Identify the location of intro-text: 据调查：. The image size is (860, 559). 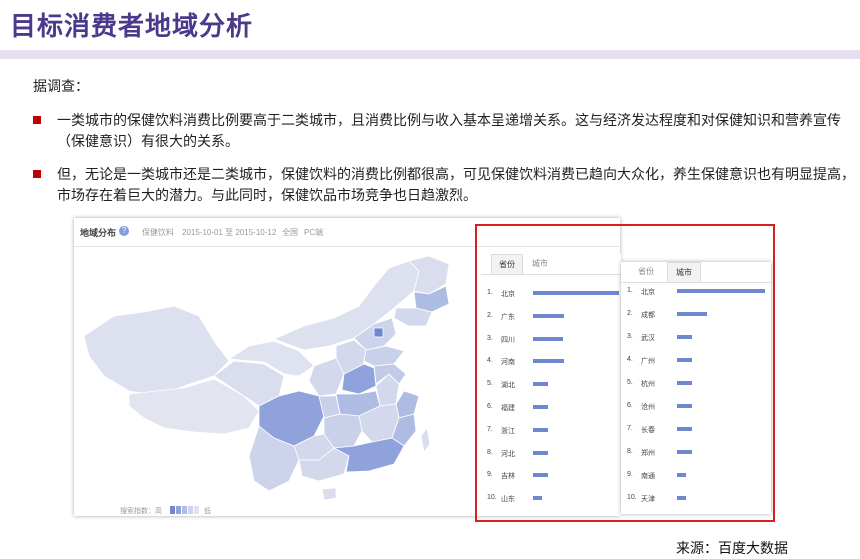
(61, 86).